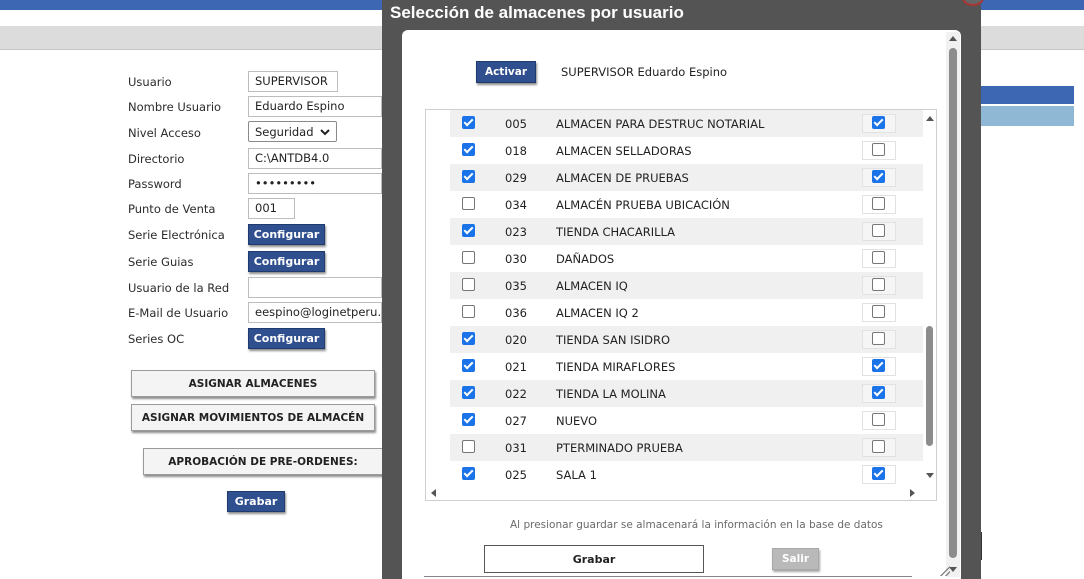  I want to click on warehouse-code: 020, so click(516, 340).